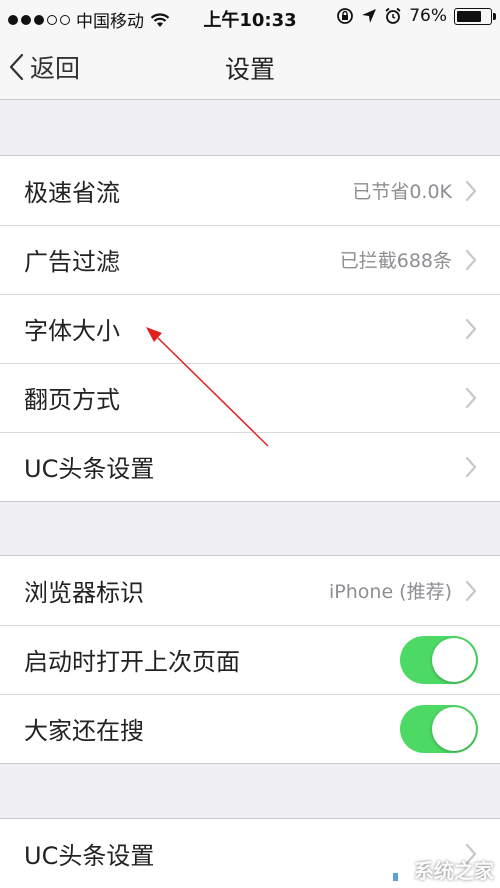  I want to click on setting-label: 大家还在搜, so click(84, 731).